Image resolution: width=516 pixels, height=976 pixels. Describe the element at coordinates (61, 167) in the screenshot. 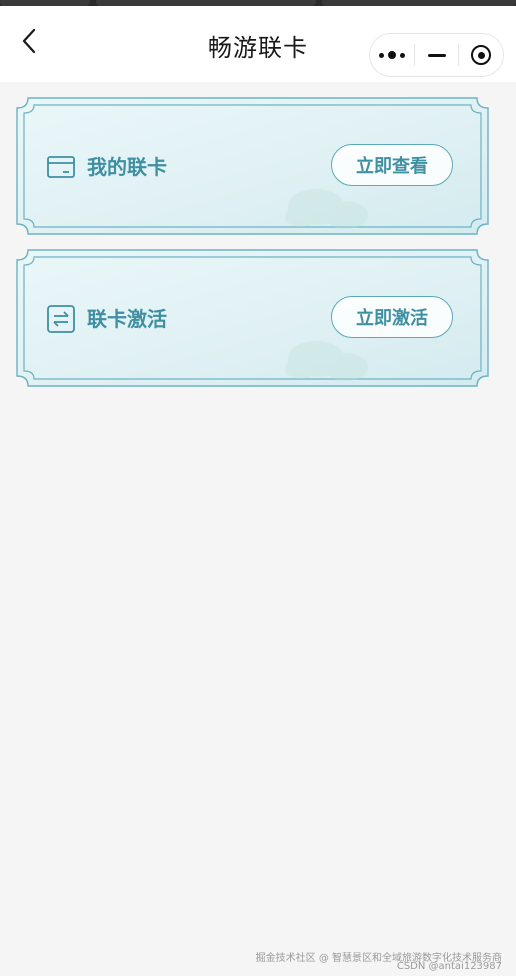

I see `card-icon` at that location.